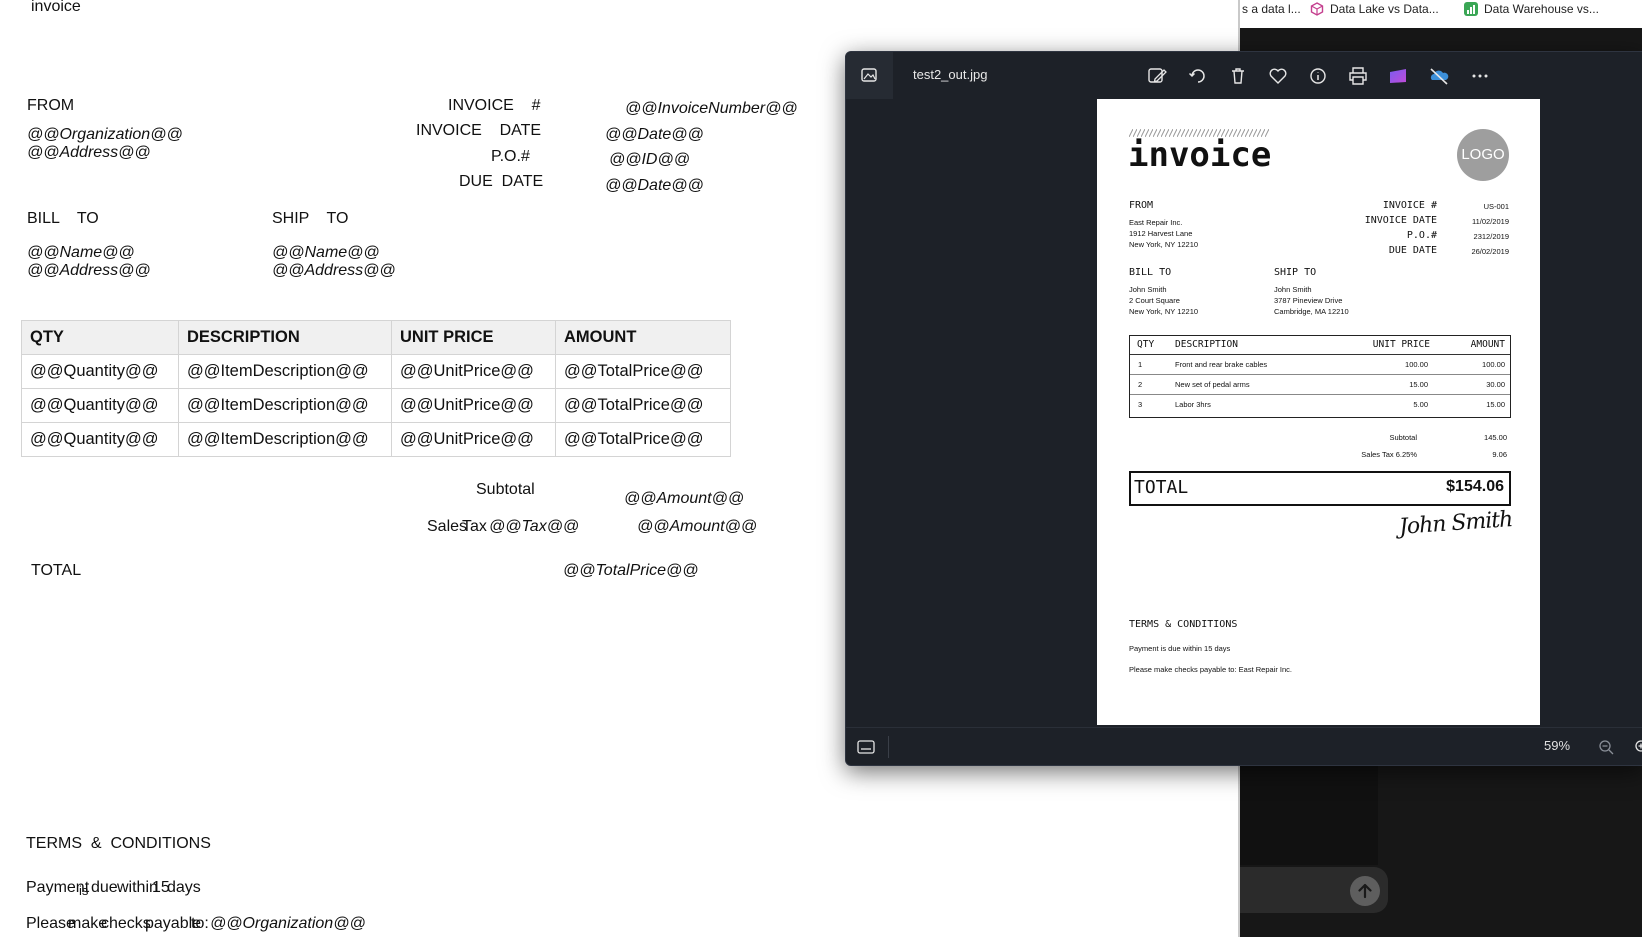 This screenshot has width=1642, height=937. What do you see at coordinates (1140, 364) in the screenshot?
I see `image-row-qty: 1` at bounding box center [1140, 364].